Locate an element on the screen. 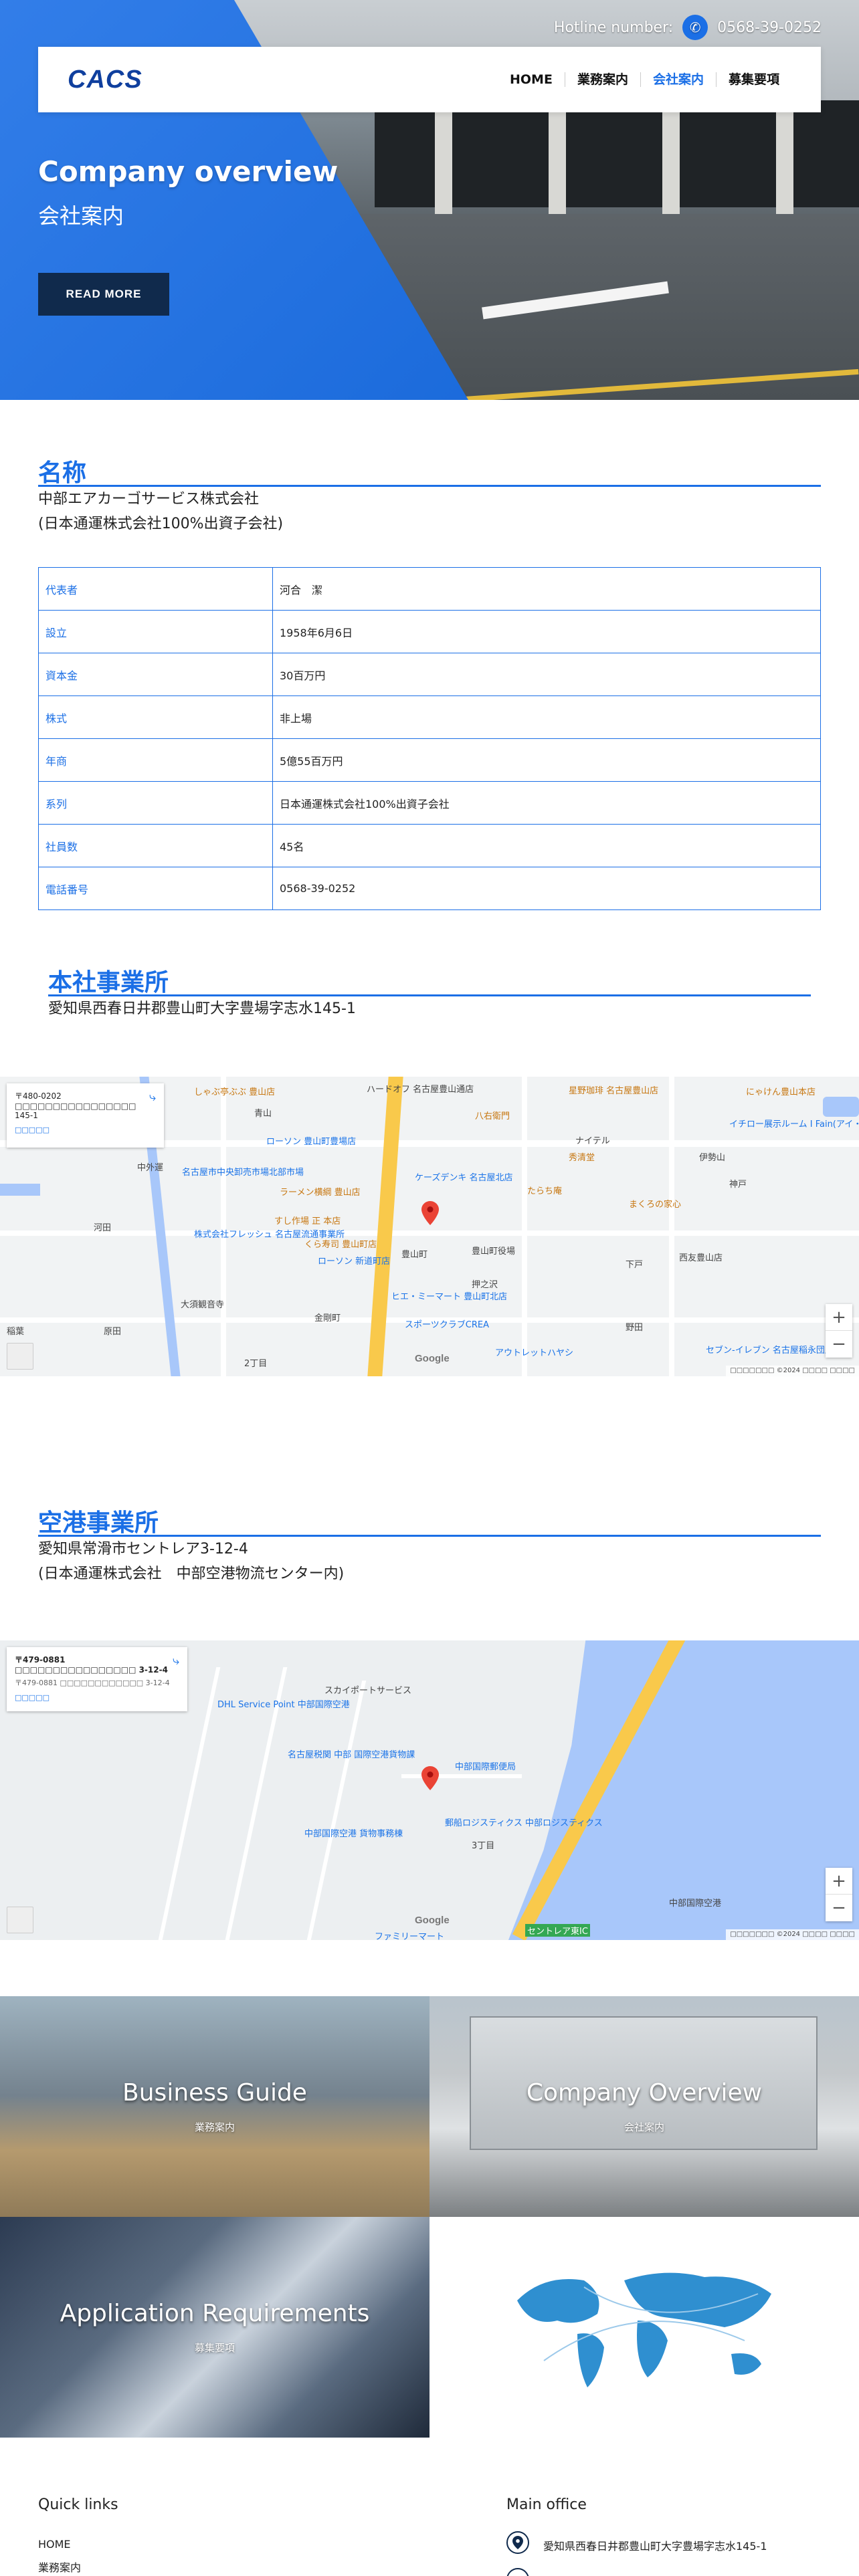  quick-links-title: Quick links is located at coordinates (78, 2504).